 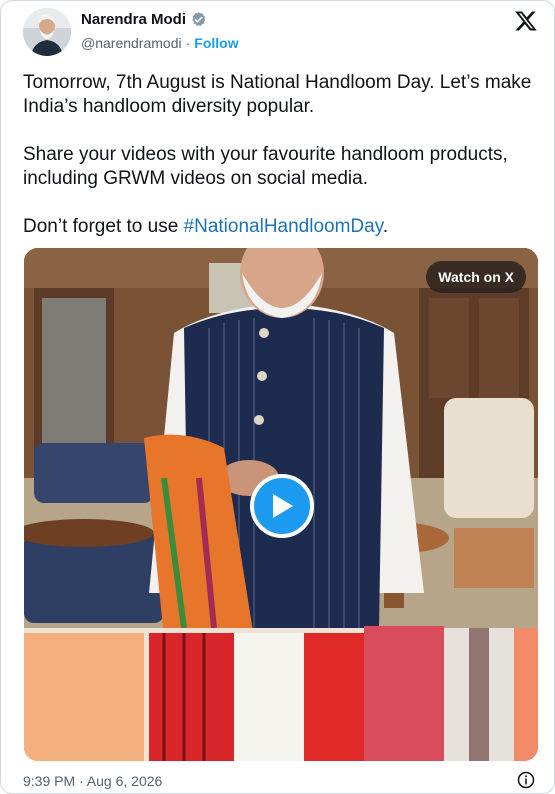 What do you see at coordinates (103, 226) in the screenshot?
I see `tweet-paragraph-3-text: Don’t forget to use` at bounding box center [103, 226].